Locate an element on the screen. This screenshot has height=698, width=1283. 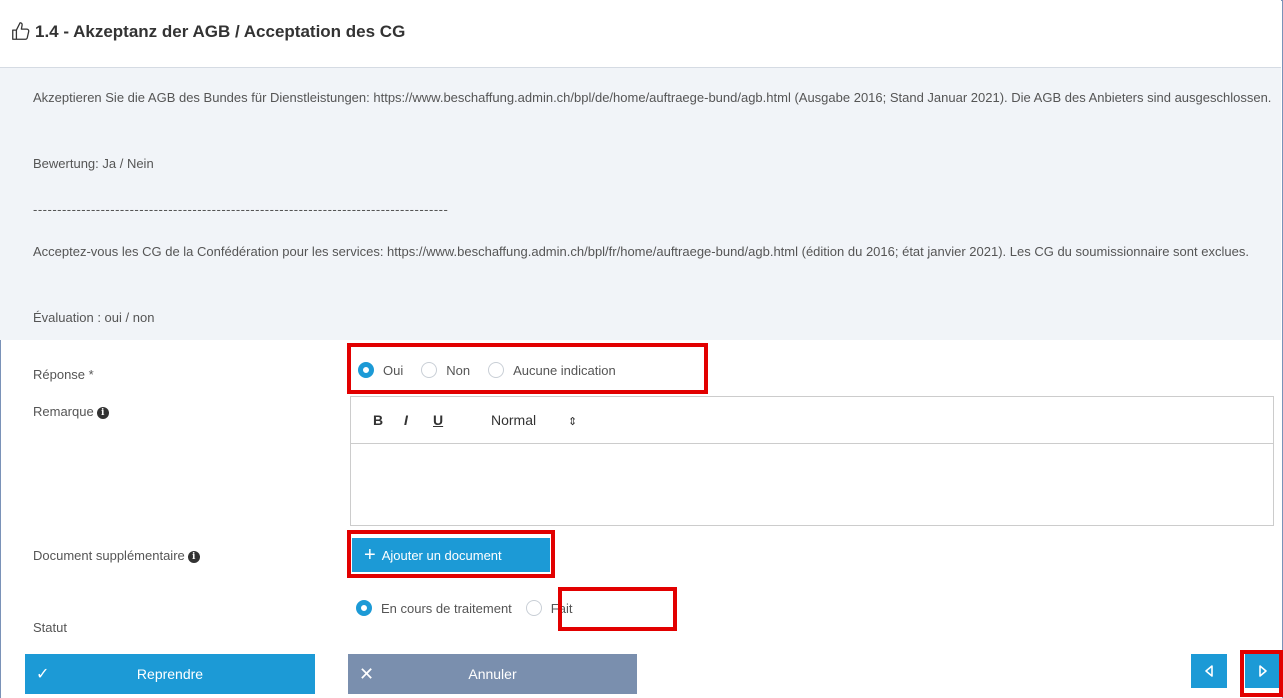
highlight-add-document is located at coordinates (451, 554).